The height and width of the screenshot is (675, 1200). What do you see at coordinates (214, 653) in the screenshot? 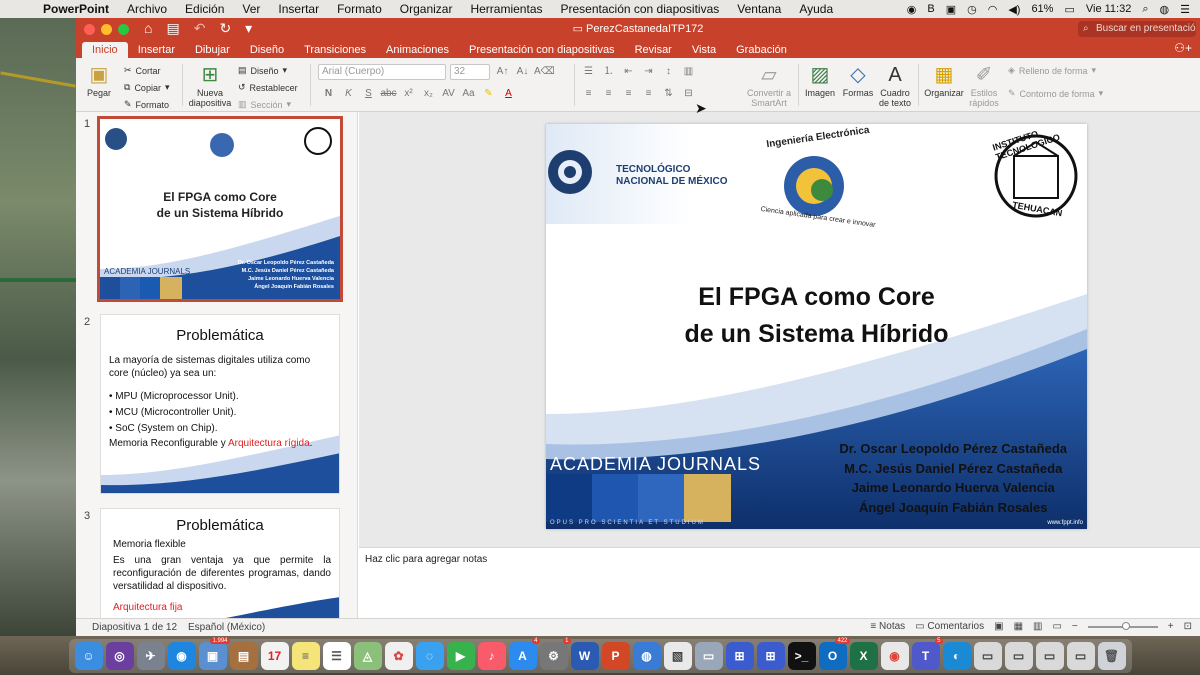
I see `photos-app-icon: ▣ 1.994` at bounding box center [214, 653].